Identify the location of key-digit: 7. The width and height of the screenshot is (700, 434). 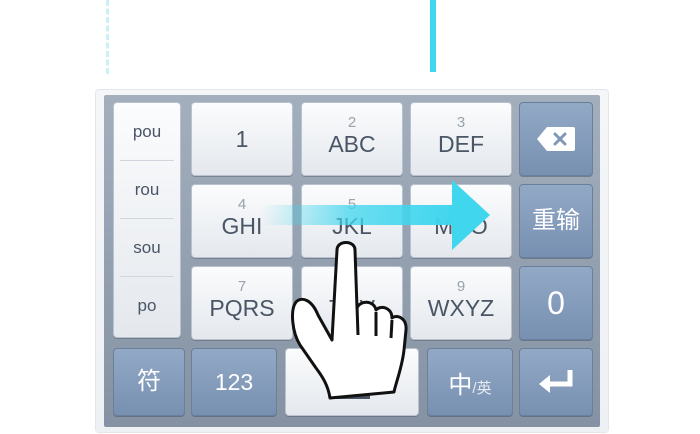
(242, 286).